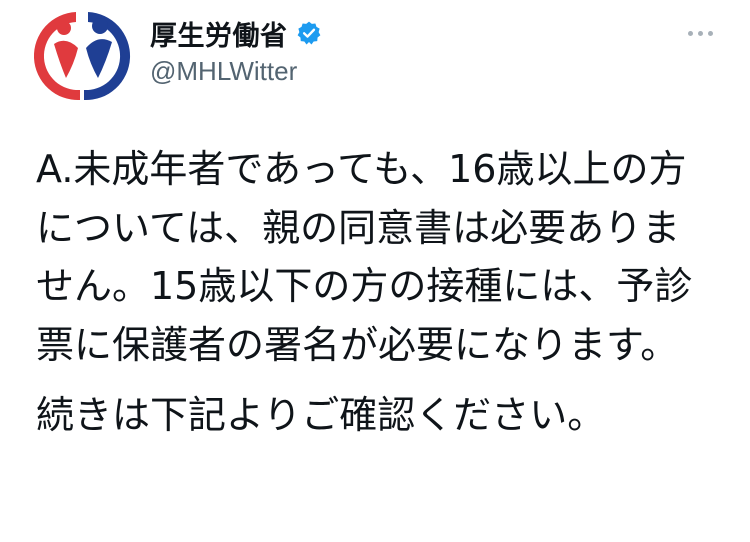 This screenshot has height=542, width=750. I want to click on tweet-paragraph: 続きは下記よりご確認ください。, so click(321, 415).